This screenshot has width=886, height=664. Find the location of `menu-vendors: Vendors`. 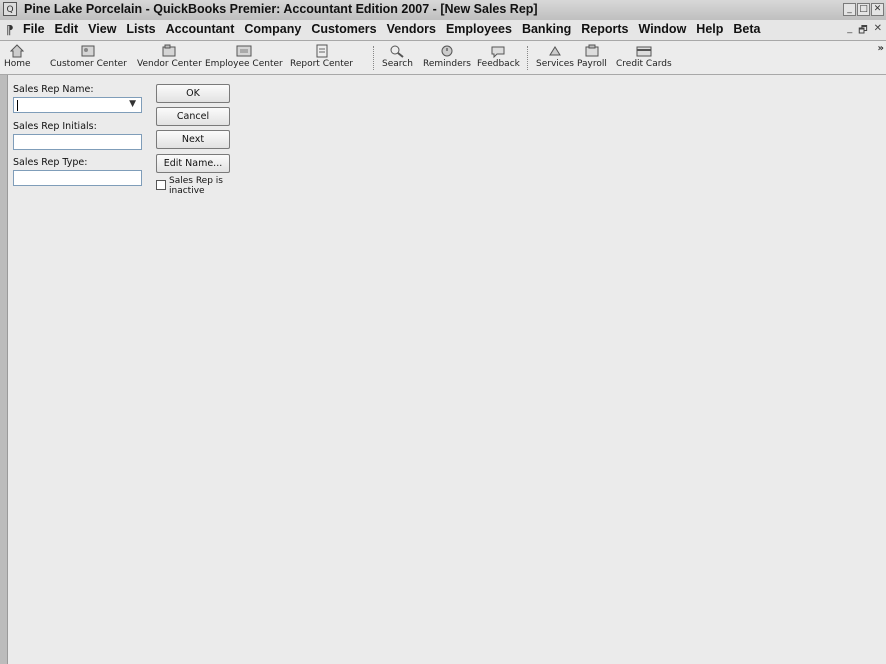

menu-vendors: Vendors is located at coordinates (411, 29).